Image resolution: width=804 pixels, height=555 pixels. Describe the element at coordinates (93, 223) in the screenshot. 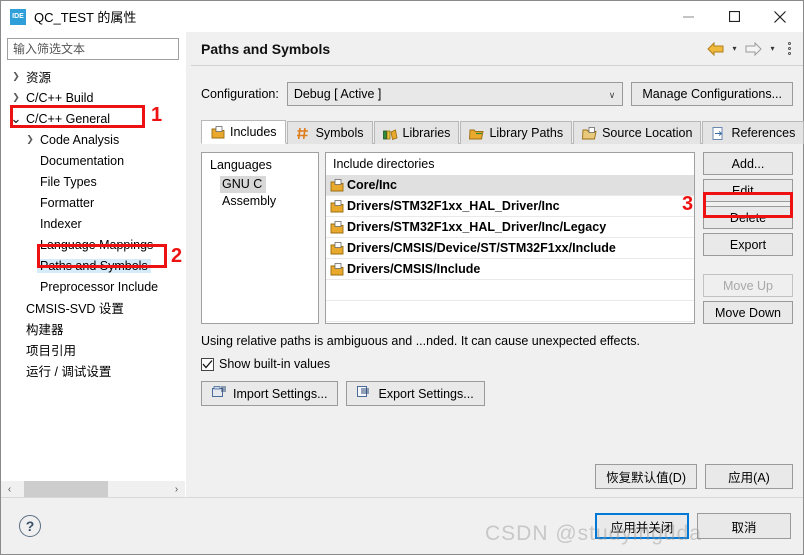

I see `sidebar-item-indexer: Indexer` at that location.